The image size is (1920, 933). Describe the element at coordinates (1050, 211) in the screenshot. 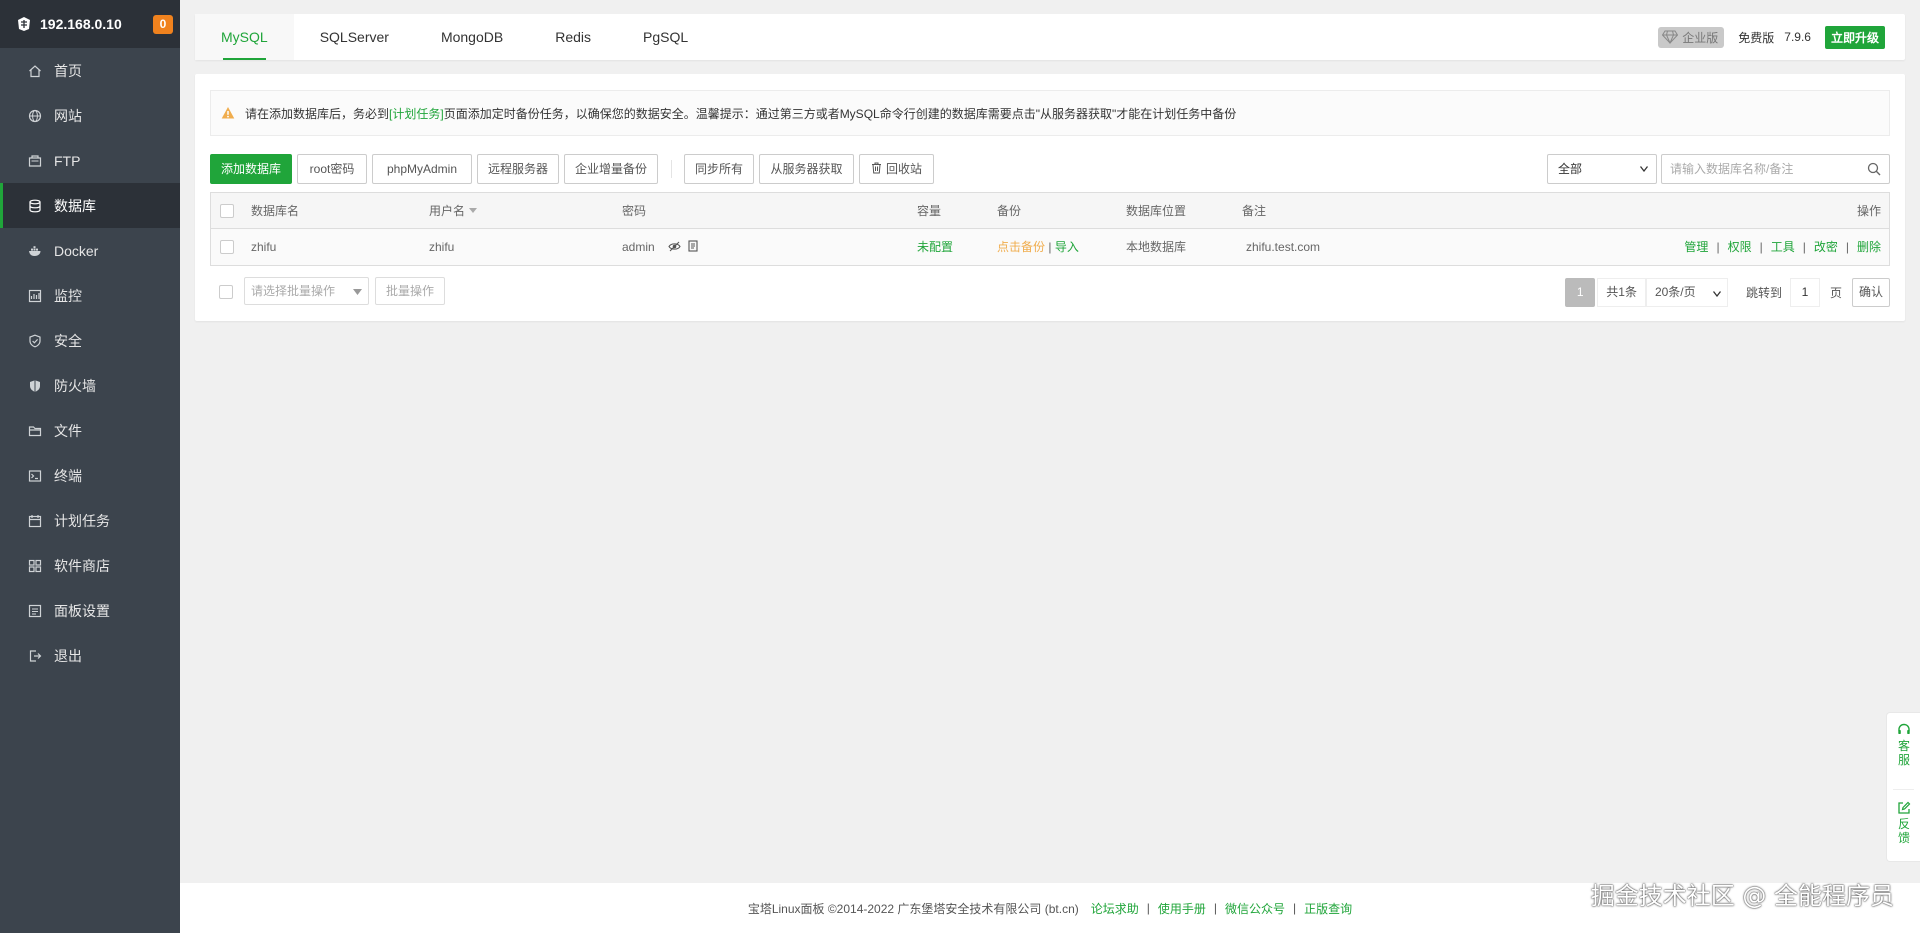

I see `table-header: 数据库名 用户名 密码 容量 备份 数据库位置 备注 操作` at that location.